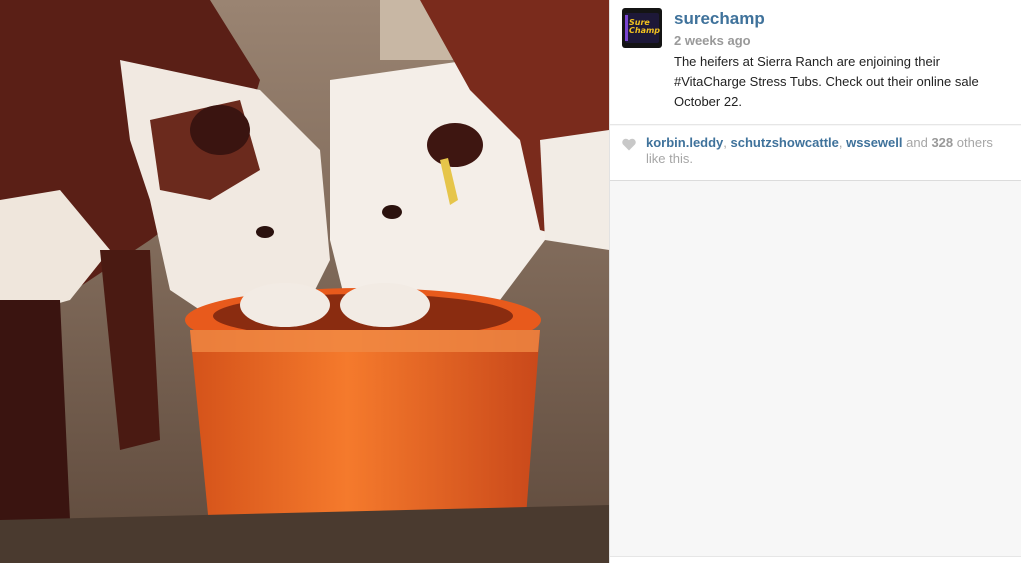 The image size is (1021, 563). I want to click on avatar-accent-bar, so click(626, 28).